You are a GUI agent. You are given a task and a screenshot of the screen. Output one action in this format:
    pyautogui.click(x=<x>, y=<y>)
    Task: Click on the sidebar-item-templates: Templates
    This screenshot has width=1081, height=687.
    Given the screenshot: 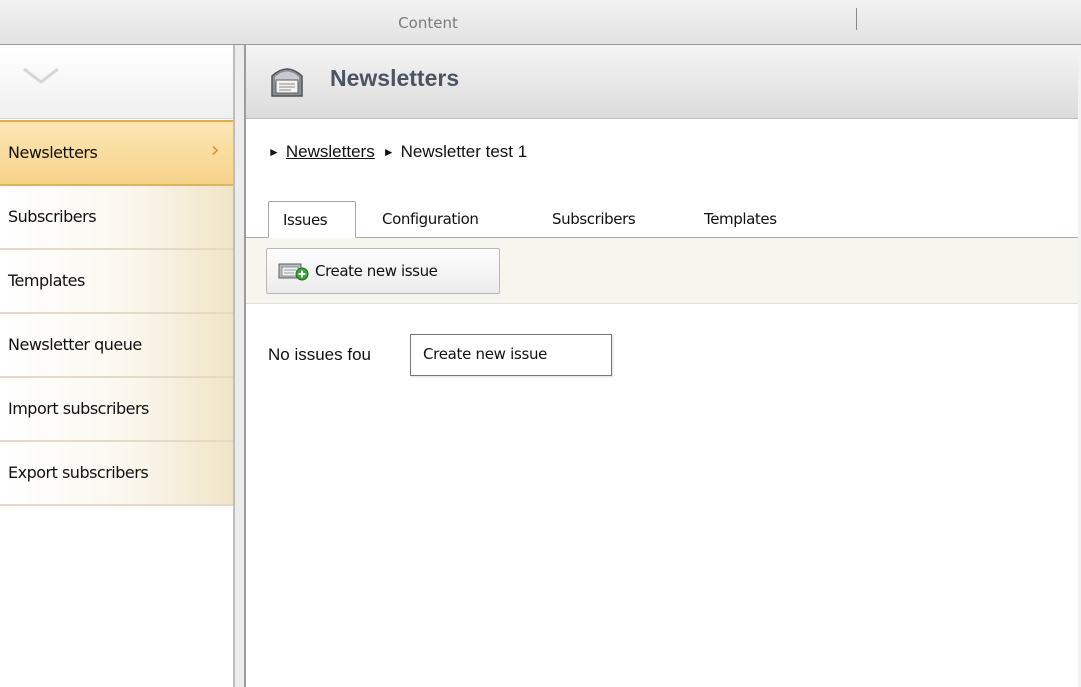 What is the action you would take?
    pyautogui.click(x=116, y=282)
    